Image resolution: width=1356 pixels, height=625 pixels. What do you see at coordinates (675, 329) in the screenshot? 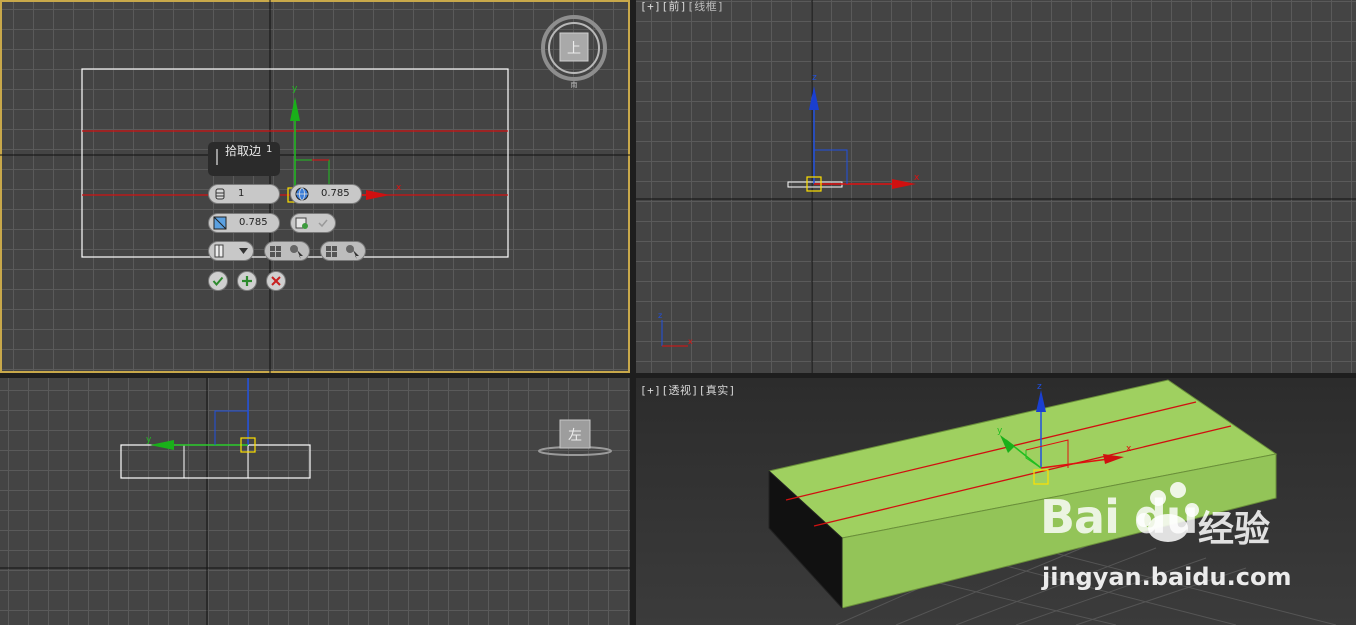
I see `axis-tripod-front: z x` at bounding box center [675, 329].